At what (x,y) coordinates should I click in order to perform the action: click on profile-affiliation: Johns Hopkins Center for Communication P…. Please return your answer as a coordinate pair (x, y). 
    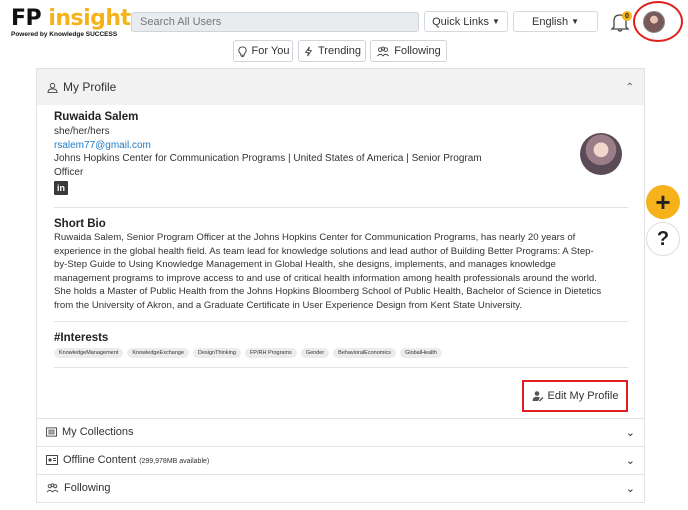
    Looking at the image, I should click on (268, 158).